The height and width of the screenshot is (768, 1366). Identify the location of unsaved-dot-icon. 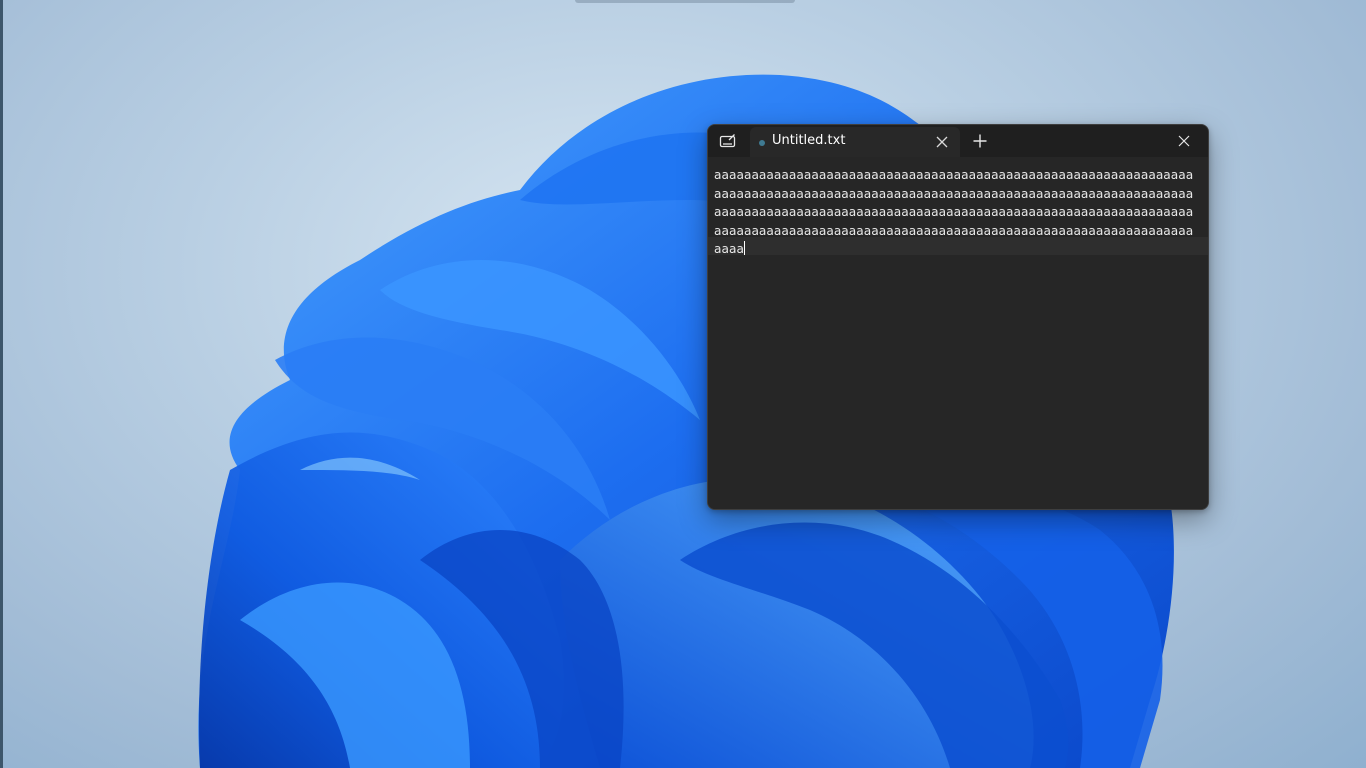
(762, 143).